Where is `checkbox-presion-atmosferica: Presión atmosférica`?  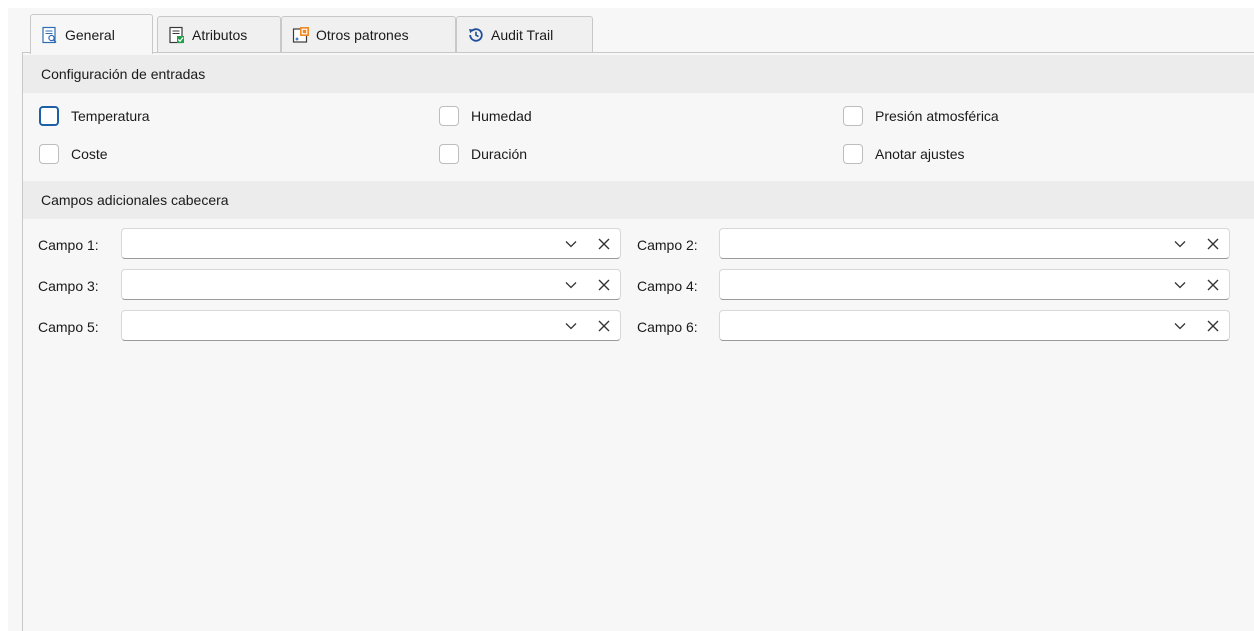 checkbox-presion-atmosferica: Presión atmosférica is located at coordinates (921, 116).